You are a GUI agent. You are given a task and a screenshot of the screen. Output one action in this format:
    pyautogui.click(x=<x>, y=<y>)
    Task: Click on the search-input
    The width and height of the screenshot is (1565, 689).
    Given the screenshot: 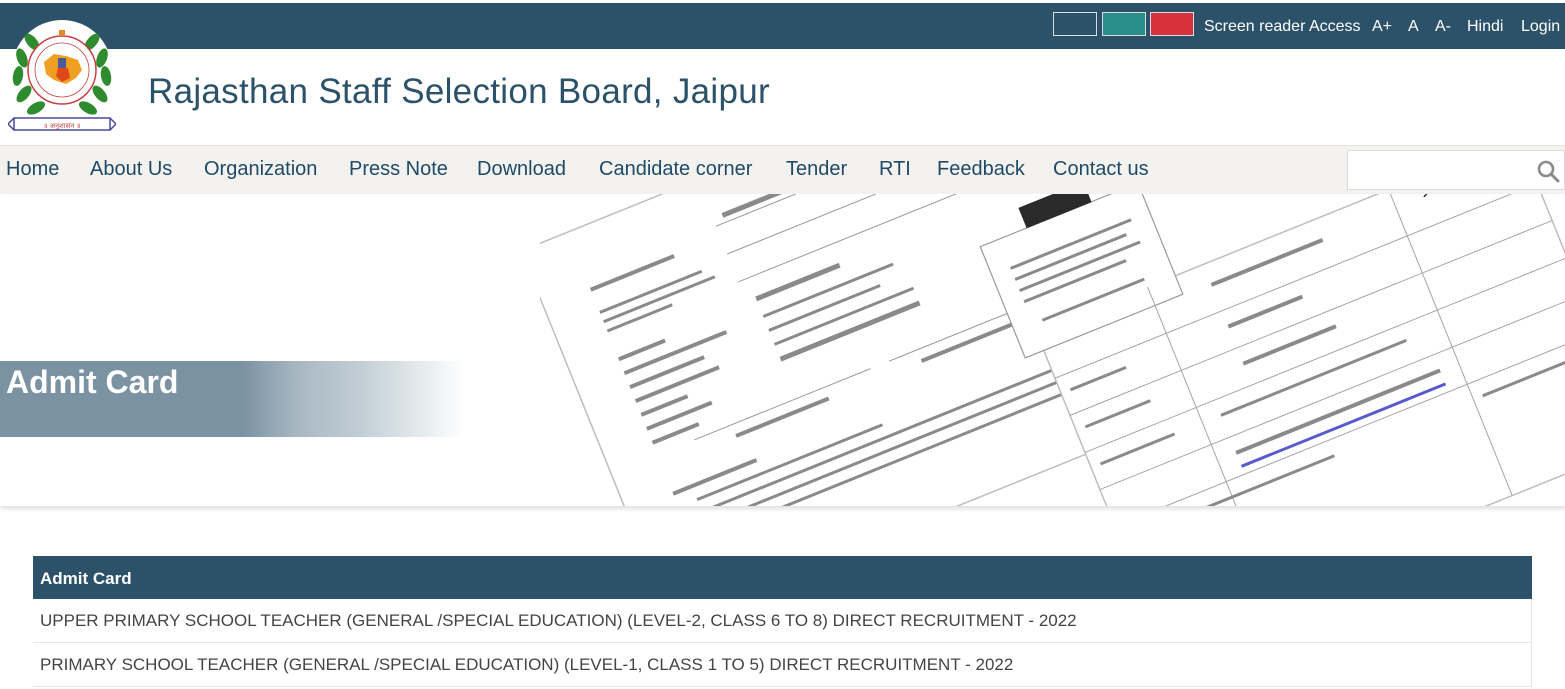 What is the action you would take?
    pyautogui.click(x=1456, y=170)
    